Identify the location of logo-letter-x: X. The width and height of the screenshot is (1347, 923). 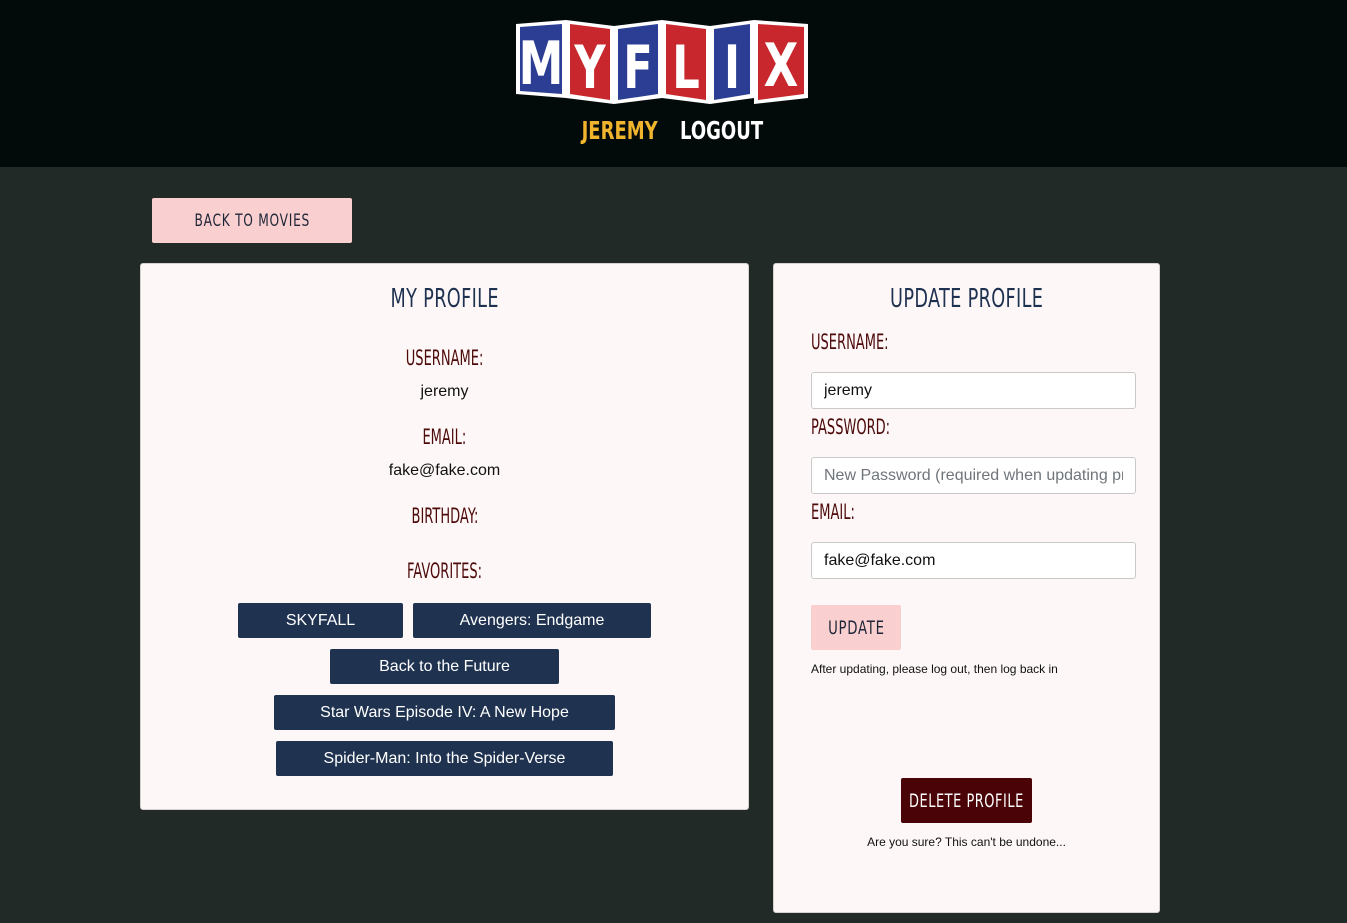
(781, 62).